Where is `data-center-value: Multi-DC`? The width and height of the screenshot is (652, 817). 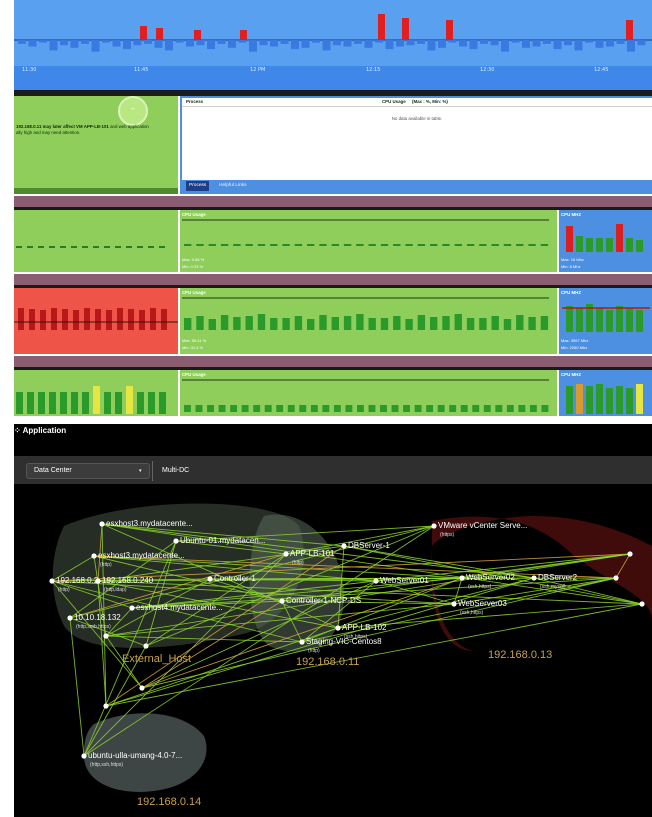
data-center-value: Multi-DC is located at coordinates (175, 470).